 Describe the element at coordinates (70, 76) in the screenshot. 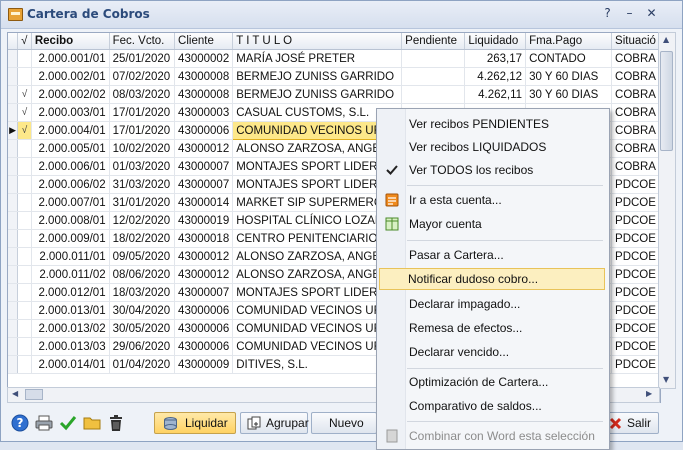

I see `recibo-cell: 2.000.002/01` at that location.